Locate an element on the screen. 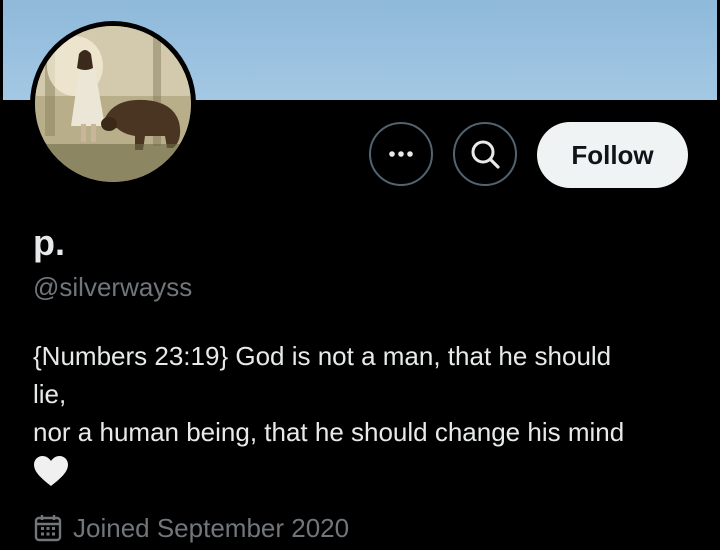 Image resolution: width=720 pixels, height=550 pixels. avatar is located at coordinates (113, 104).